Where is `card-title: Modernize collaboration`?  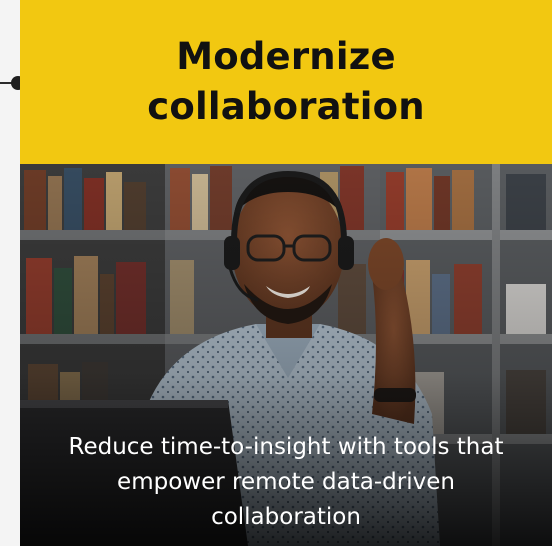
card-title: Modernize collaboration is located at coordinates (286, 81).